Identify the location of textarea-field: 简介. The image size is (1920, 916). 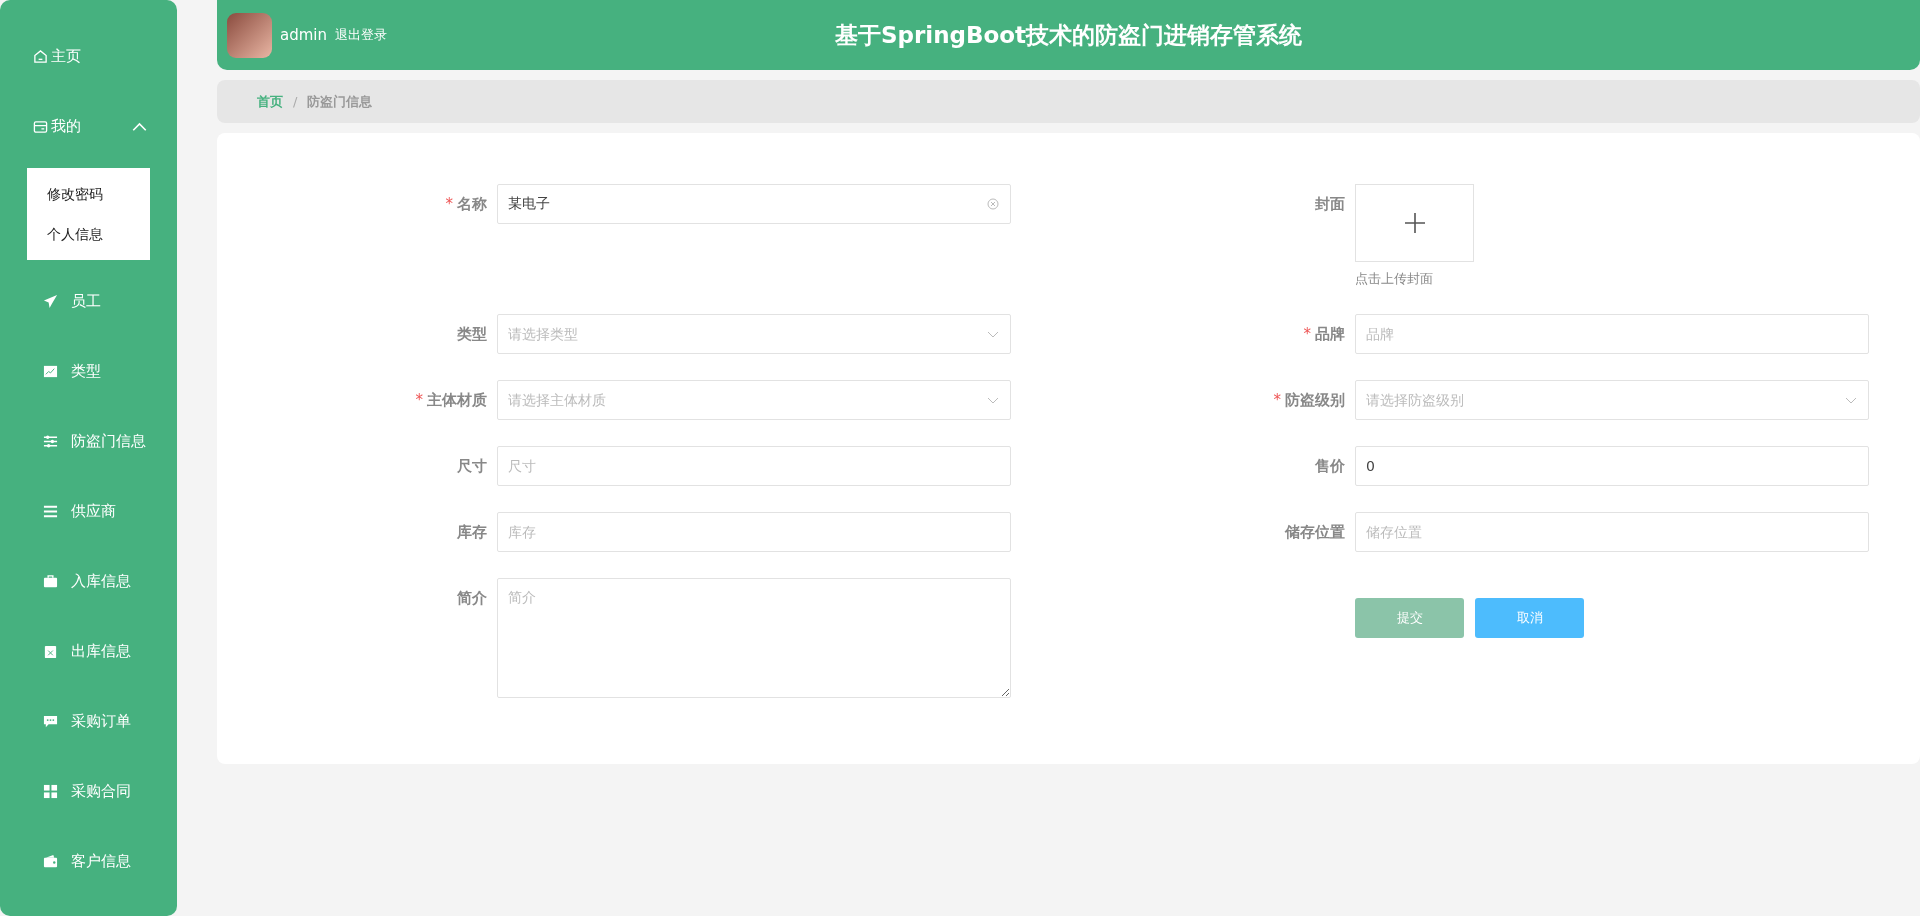
(754, 638).